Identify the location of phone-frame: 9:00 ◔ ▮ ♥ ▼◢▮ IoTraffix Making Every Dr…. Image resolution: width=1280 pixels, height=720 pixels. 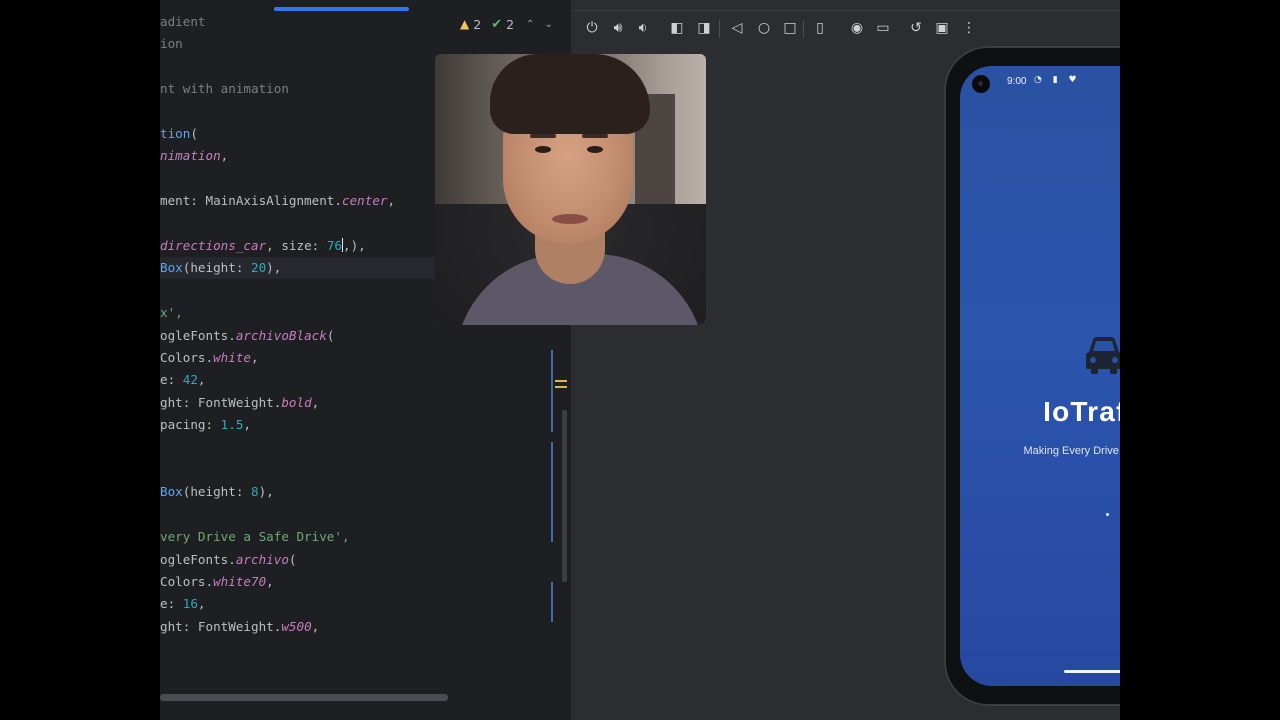
(1032, 376).